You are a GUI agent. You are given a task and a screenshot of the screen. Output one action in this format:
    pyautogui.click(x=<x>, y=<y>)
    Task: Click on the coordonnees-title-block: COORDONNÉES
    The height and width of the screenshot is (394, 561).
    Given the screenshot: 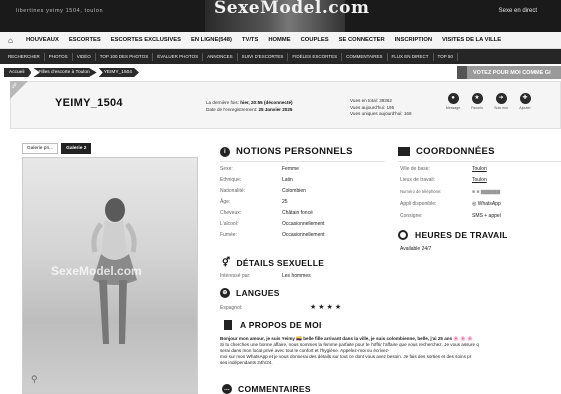 What is the action you would take?
    pyautogui.click(x=446, y=151)
    